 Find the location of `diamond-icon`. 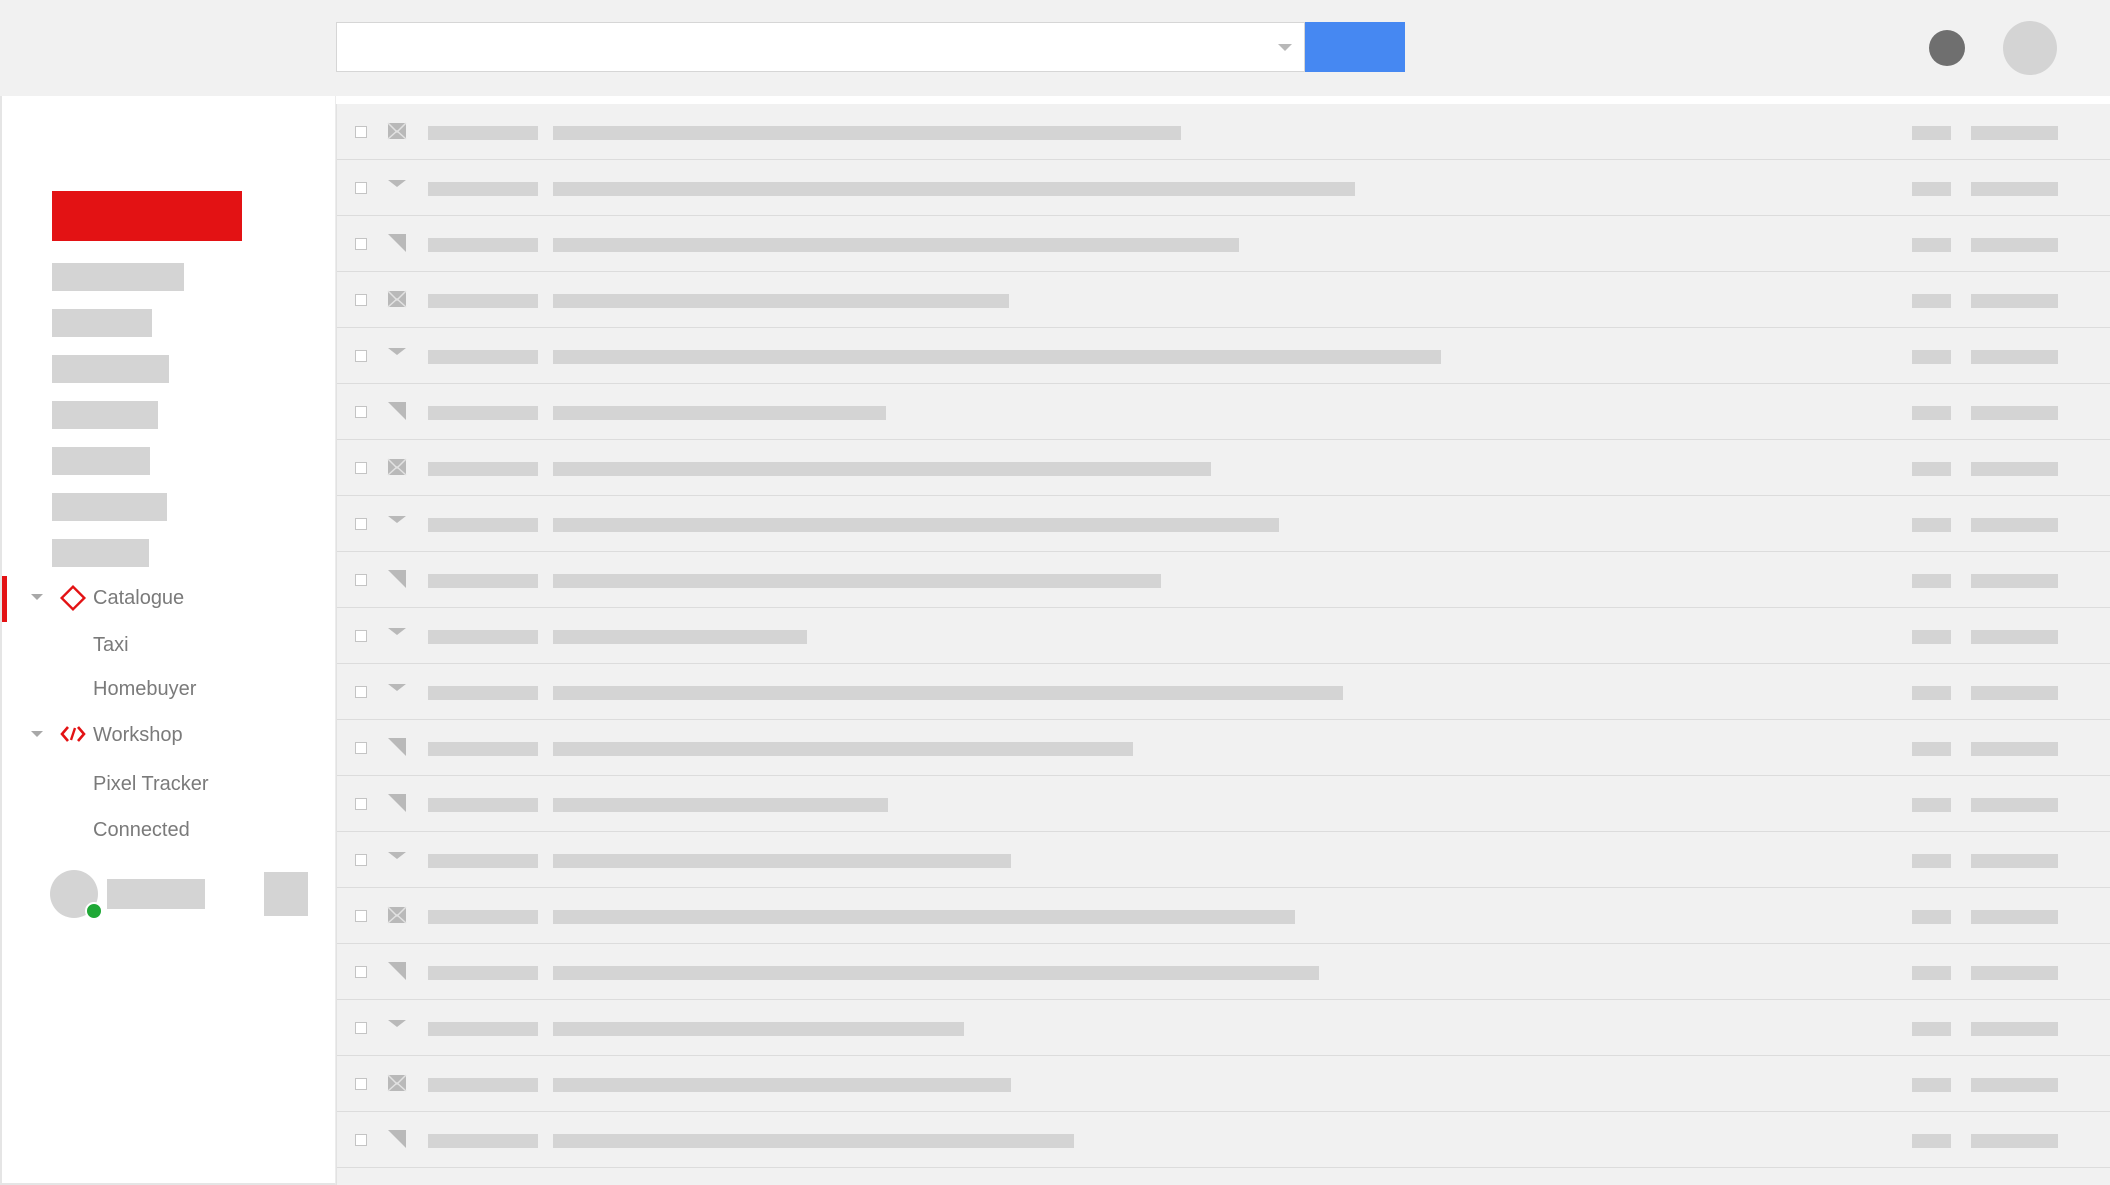

diamond-icon is located at coordinates (73, 598).